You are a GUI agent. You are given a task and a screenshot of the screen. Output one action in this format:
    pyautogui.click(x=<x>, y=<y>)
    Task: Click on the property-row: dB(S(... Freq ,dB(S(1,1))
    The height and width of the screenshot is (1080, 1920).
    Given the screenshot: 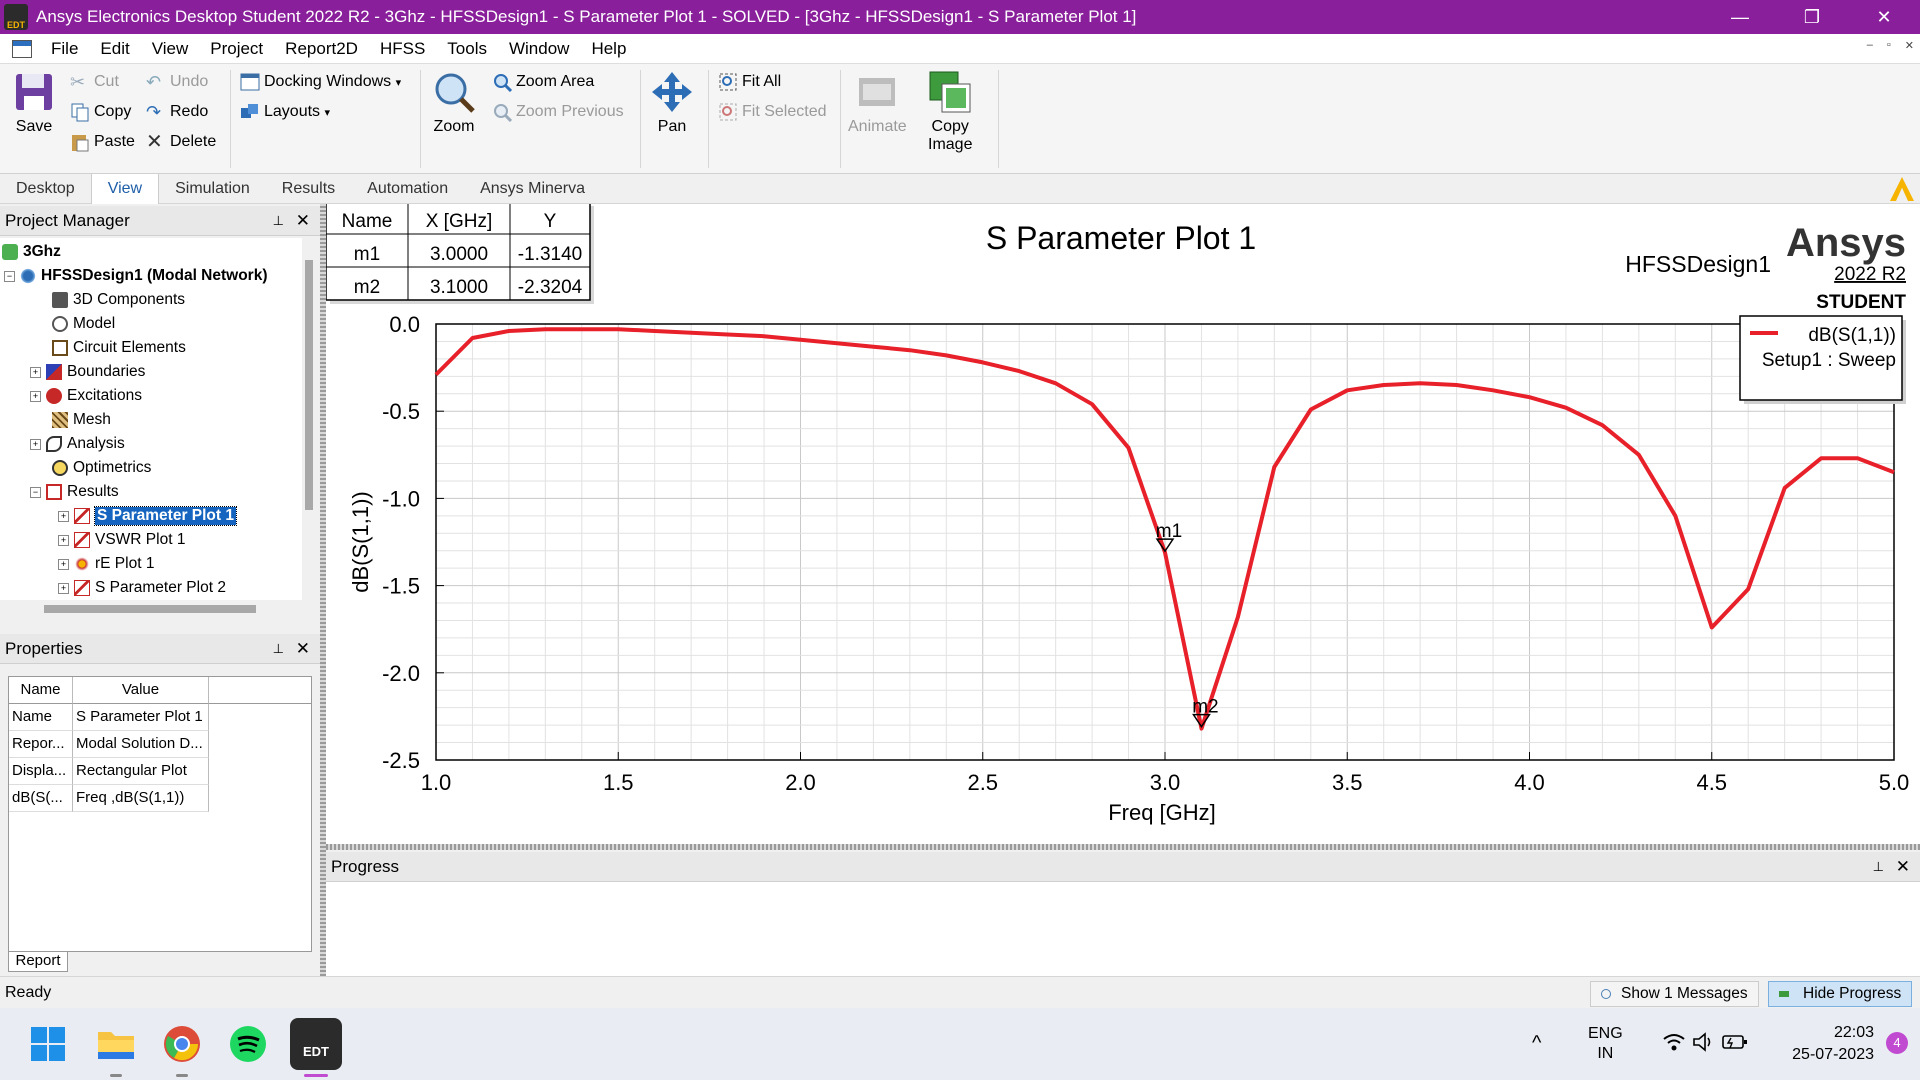 What is the action you would take?
    pyautogui.click(x=109, y=798)
    